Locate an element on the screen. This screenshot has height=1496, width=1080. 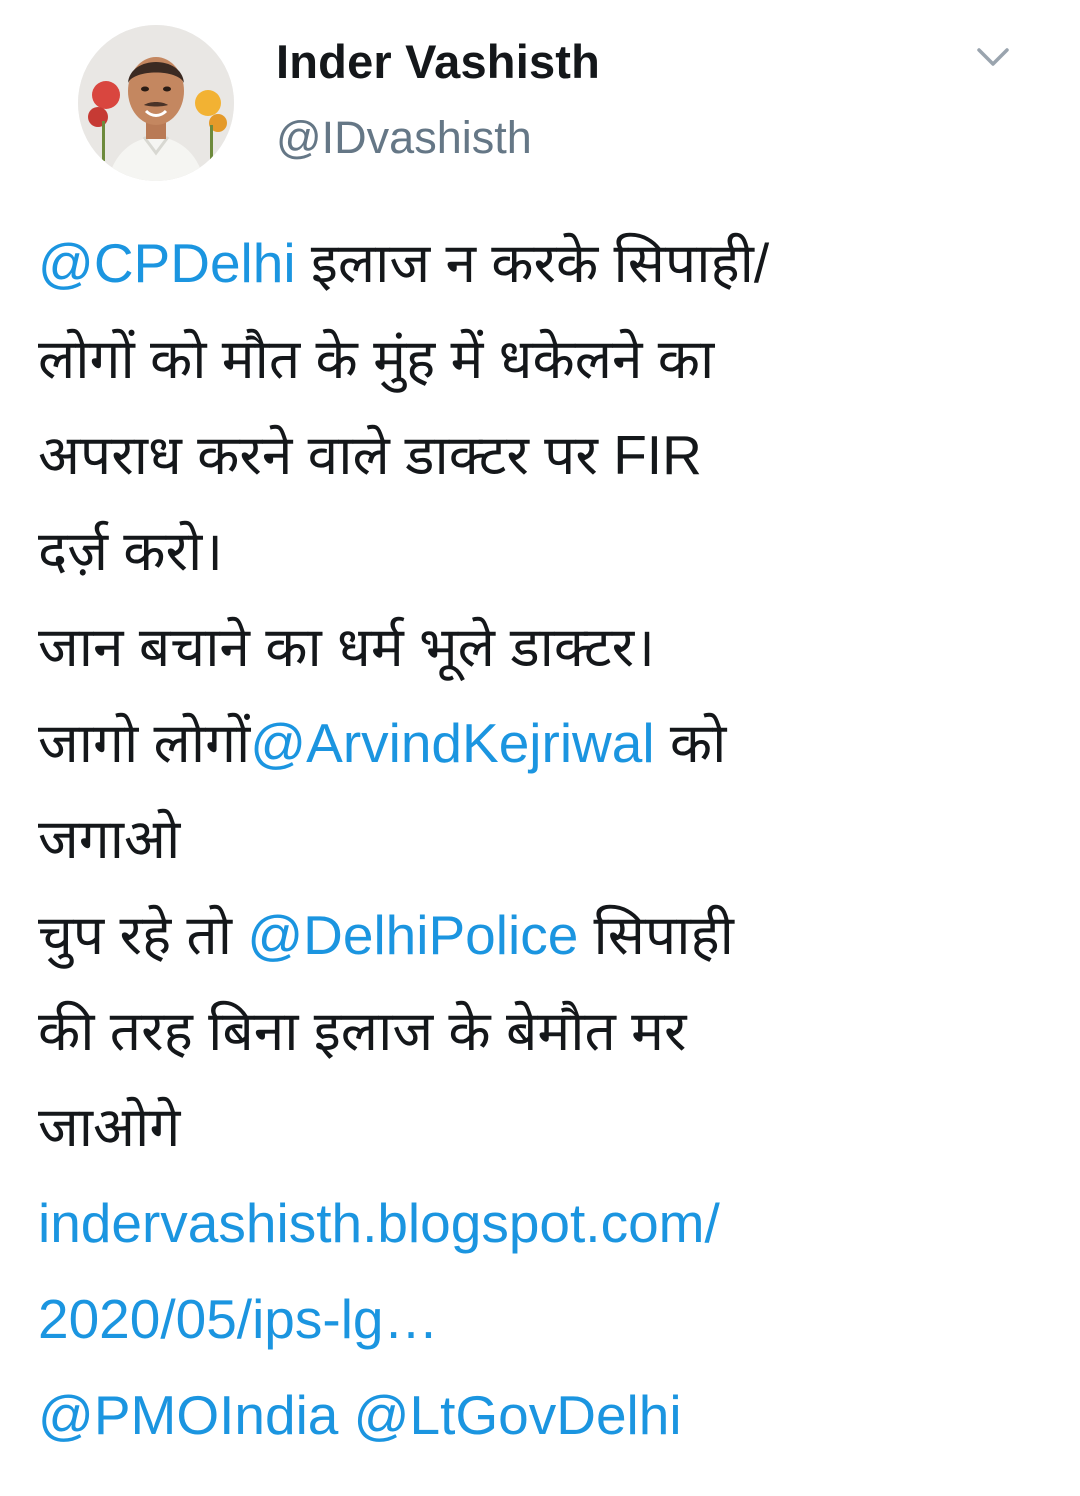
user-avatar-photo-icon is located at coordinates (156, 103).